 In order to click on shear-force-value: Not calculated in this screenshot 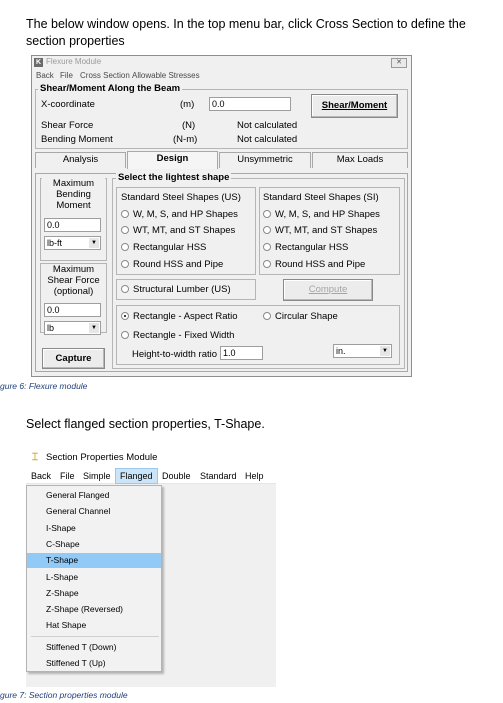, I will do `click(267, 125)`.